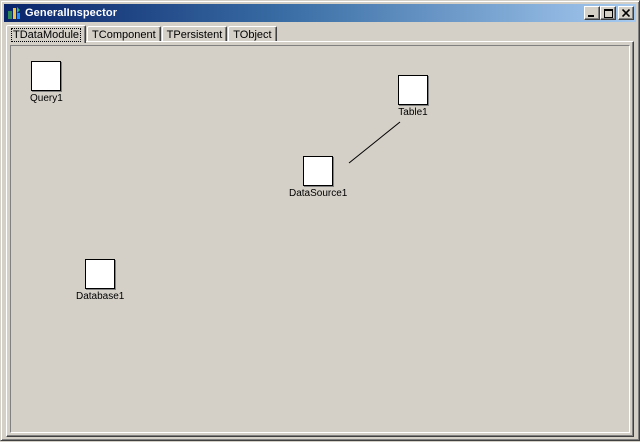 The image size is (640, 442). I want to click on tab-label: TDataModule, so click(46, 34).